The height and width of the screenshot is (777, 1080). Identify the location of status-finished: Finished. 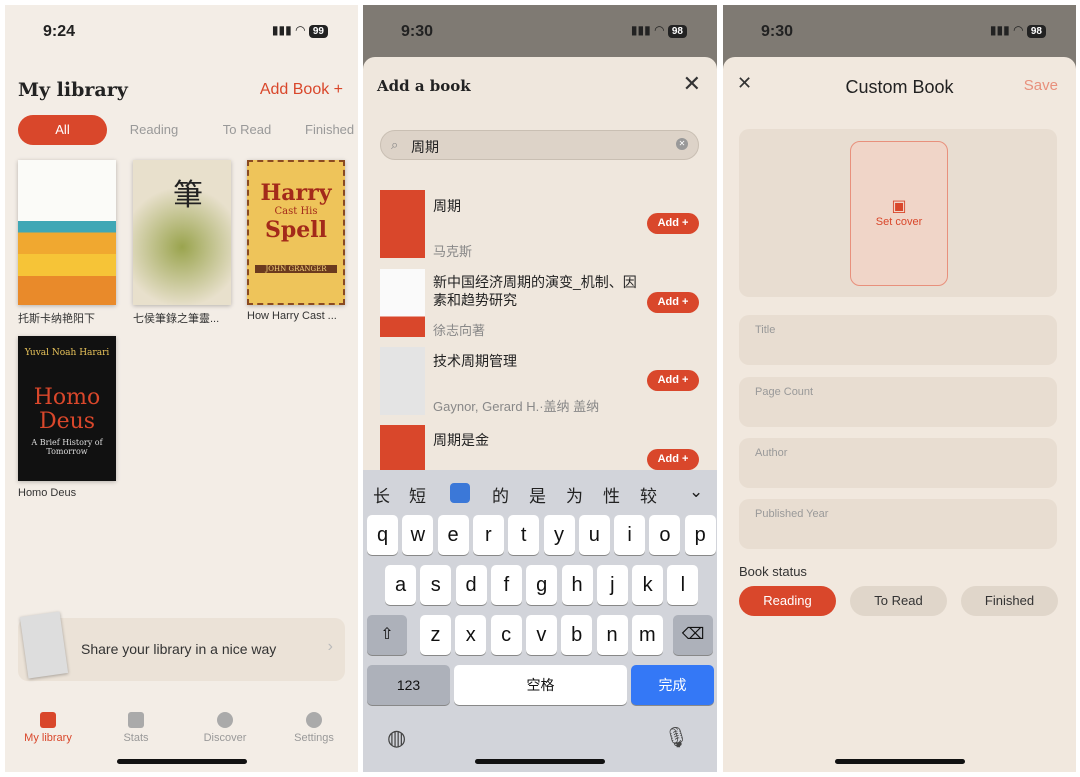
(1009, 601).